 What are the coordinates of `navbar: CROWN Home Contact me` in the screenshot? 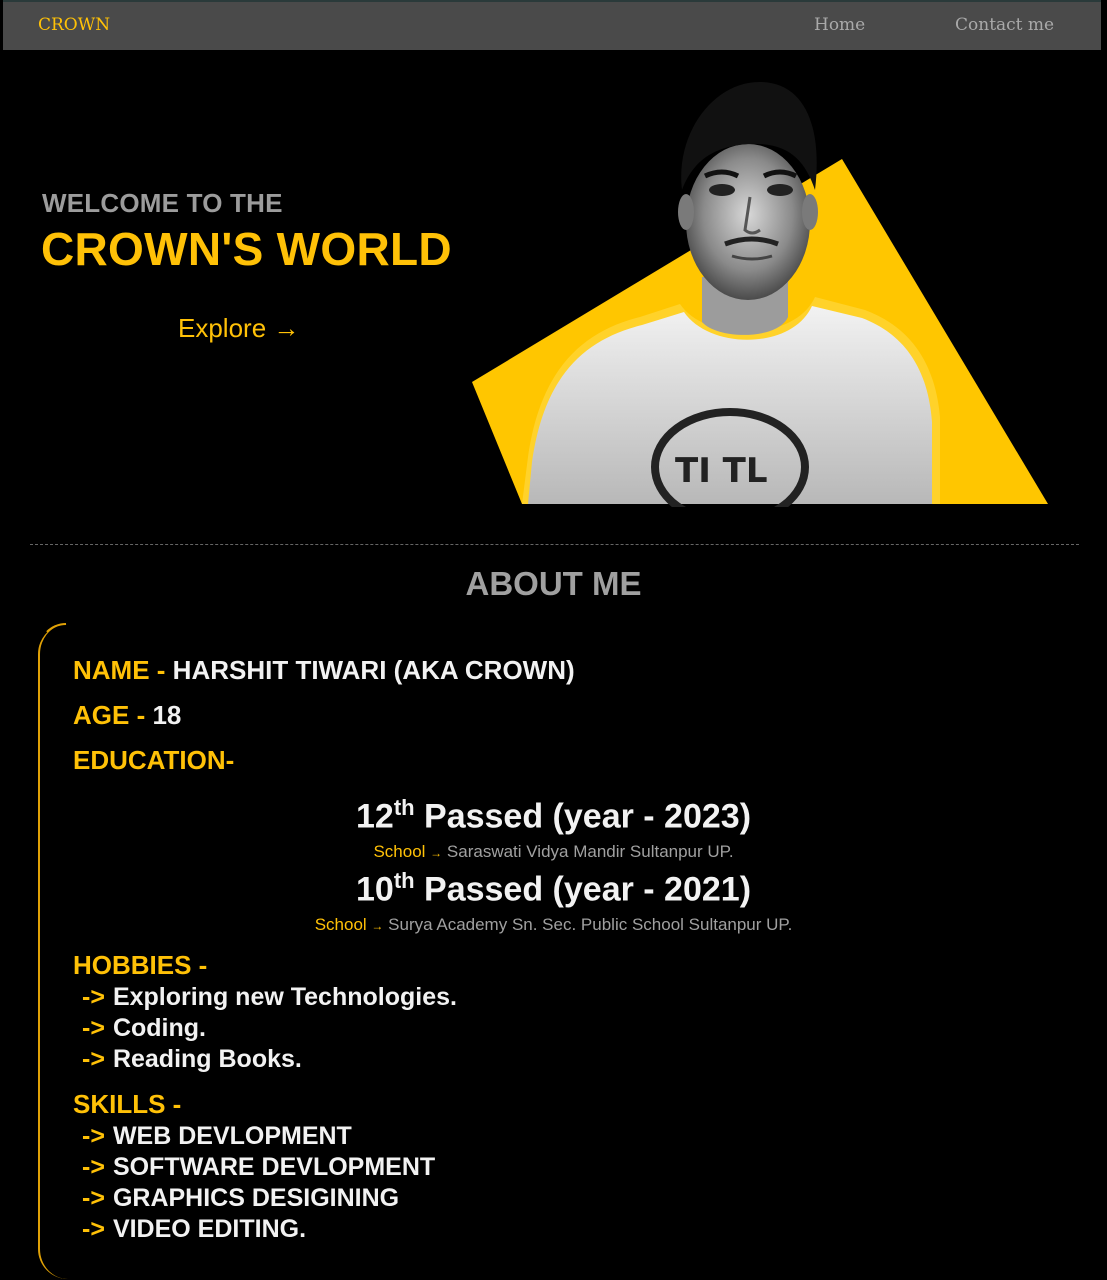 It's located at (552, 25).